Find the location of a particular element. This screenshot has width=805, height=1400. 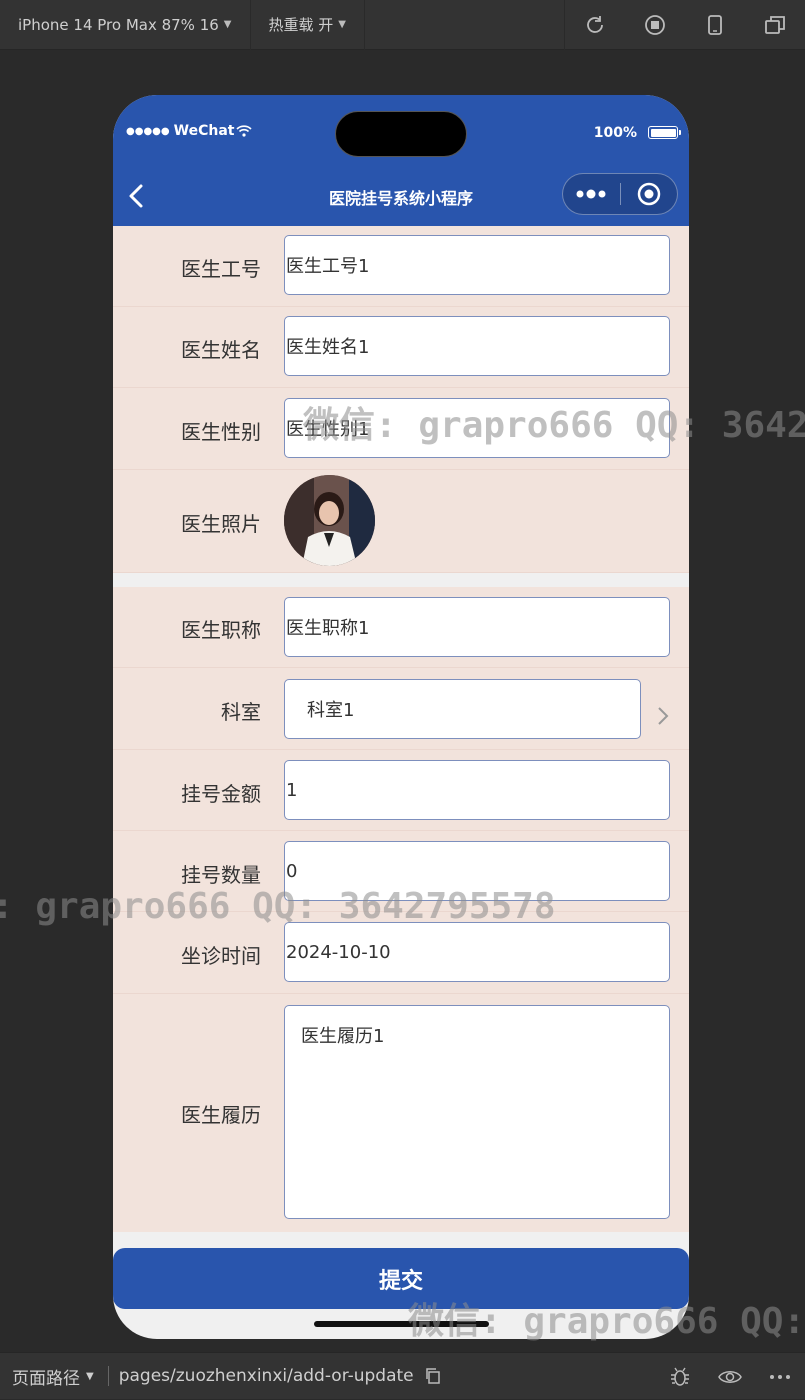

status-bar-actions is located at coordinates (730, 1376).